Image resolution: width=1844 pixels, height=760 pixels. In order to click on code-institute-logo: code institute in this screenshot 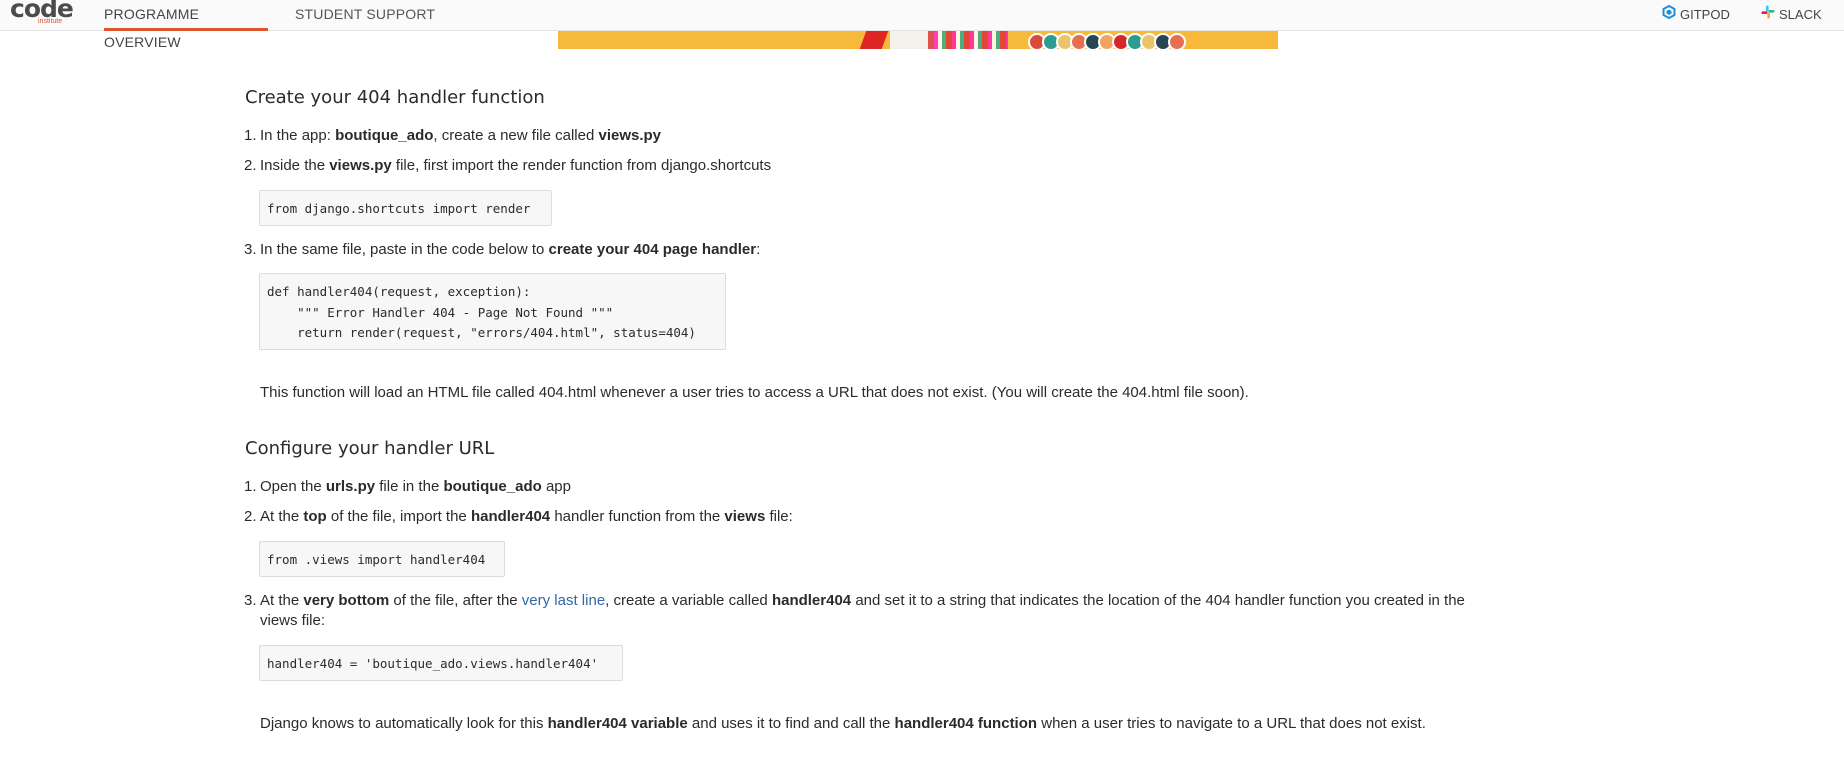, I will do `click(42, 12)`.